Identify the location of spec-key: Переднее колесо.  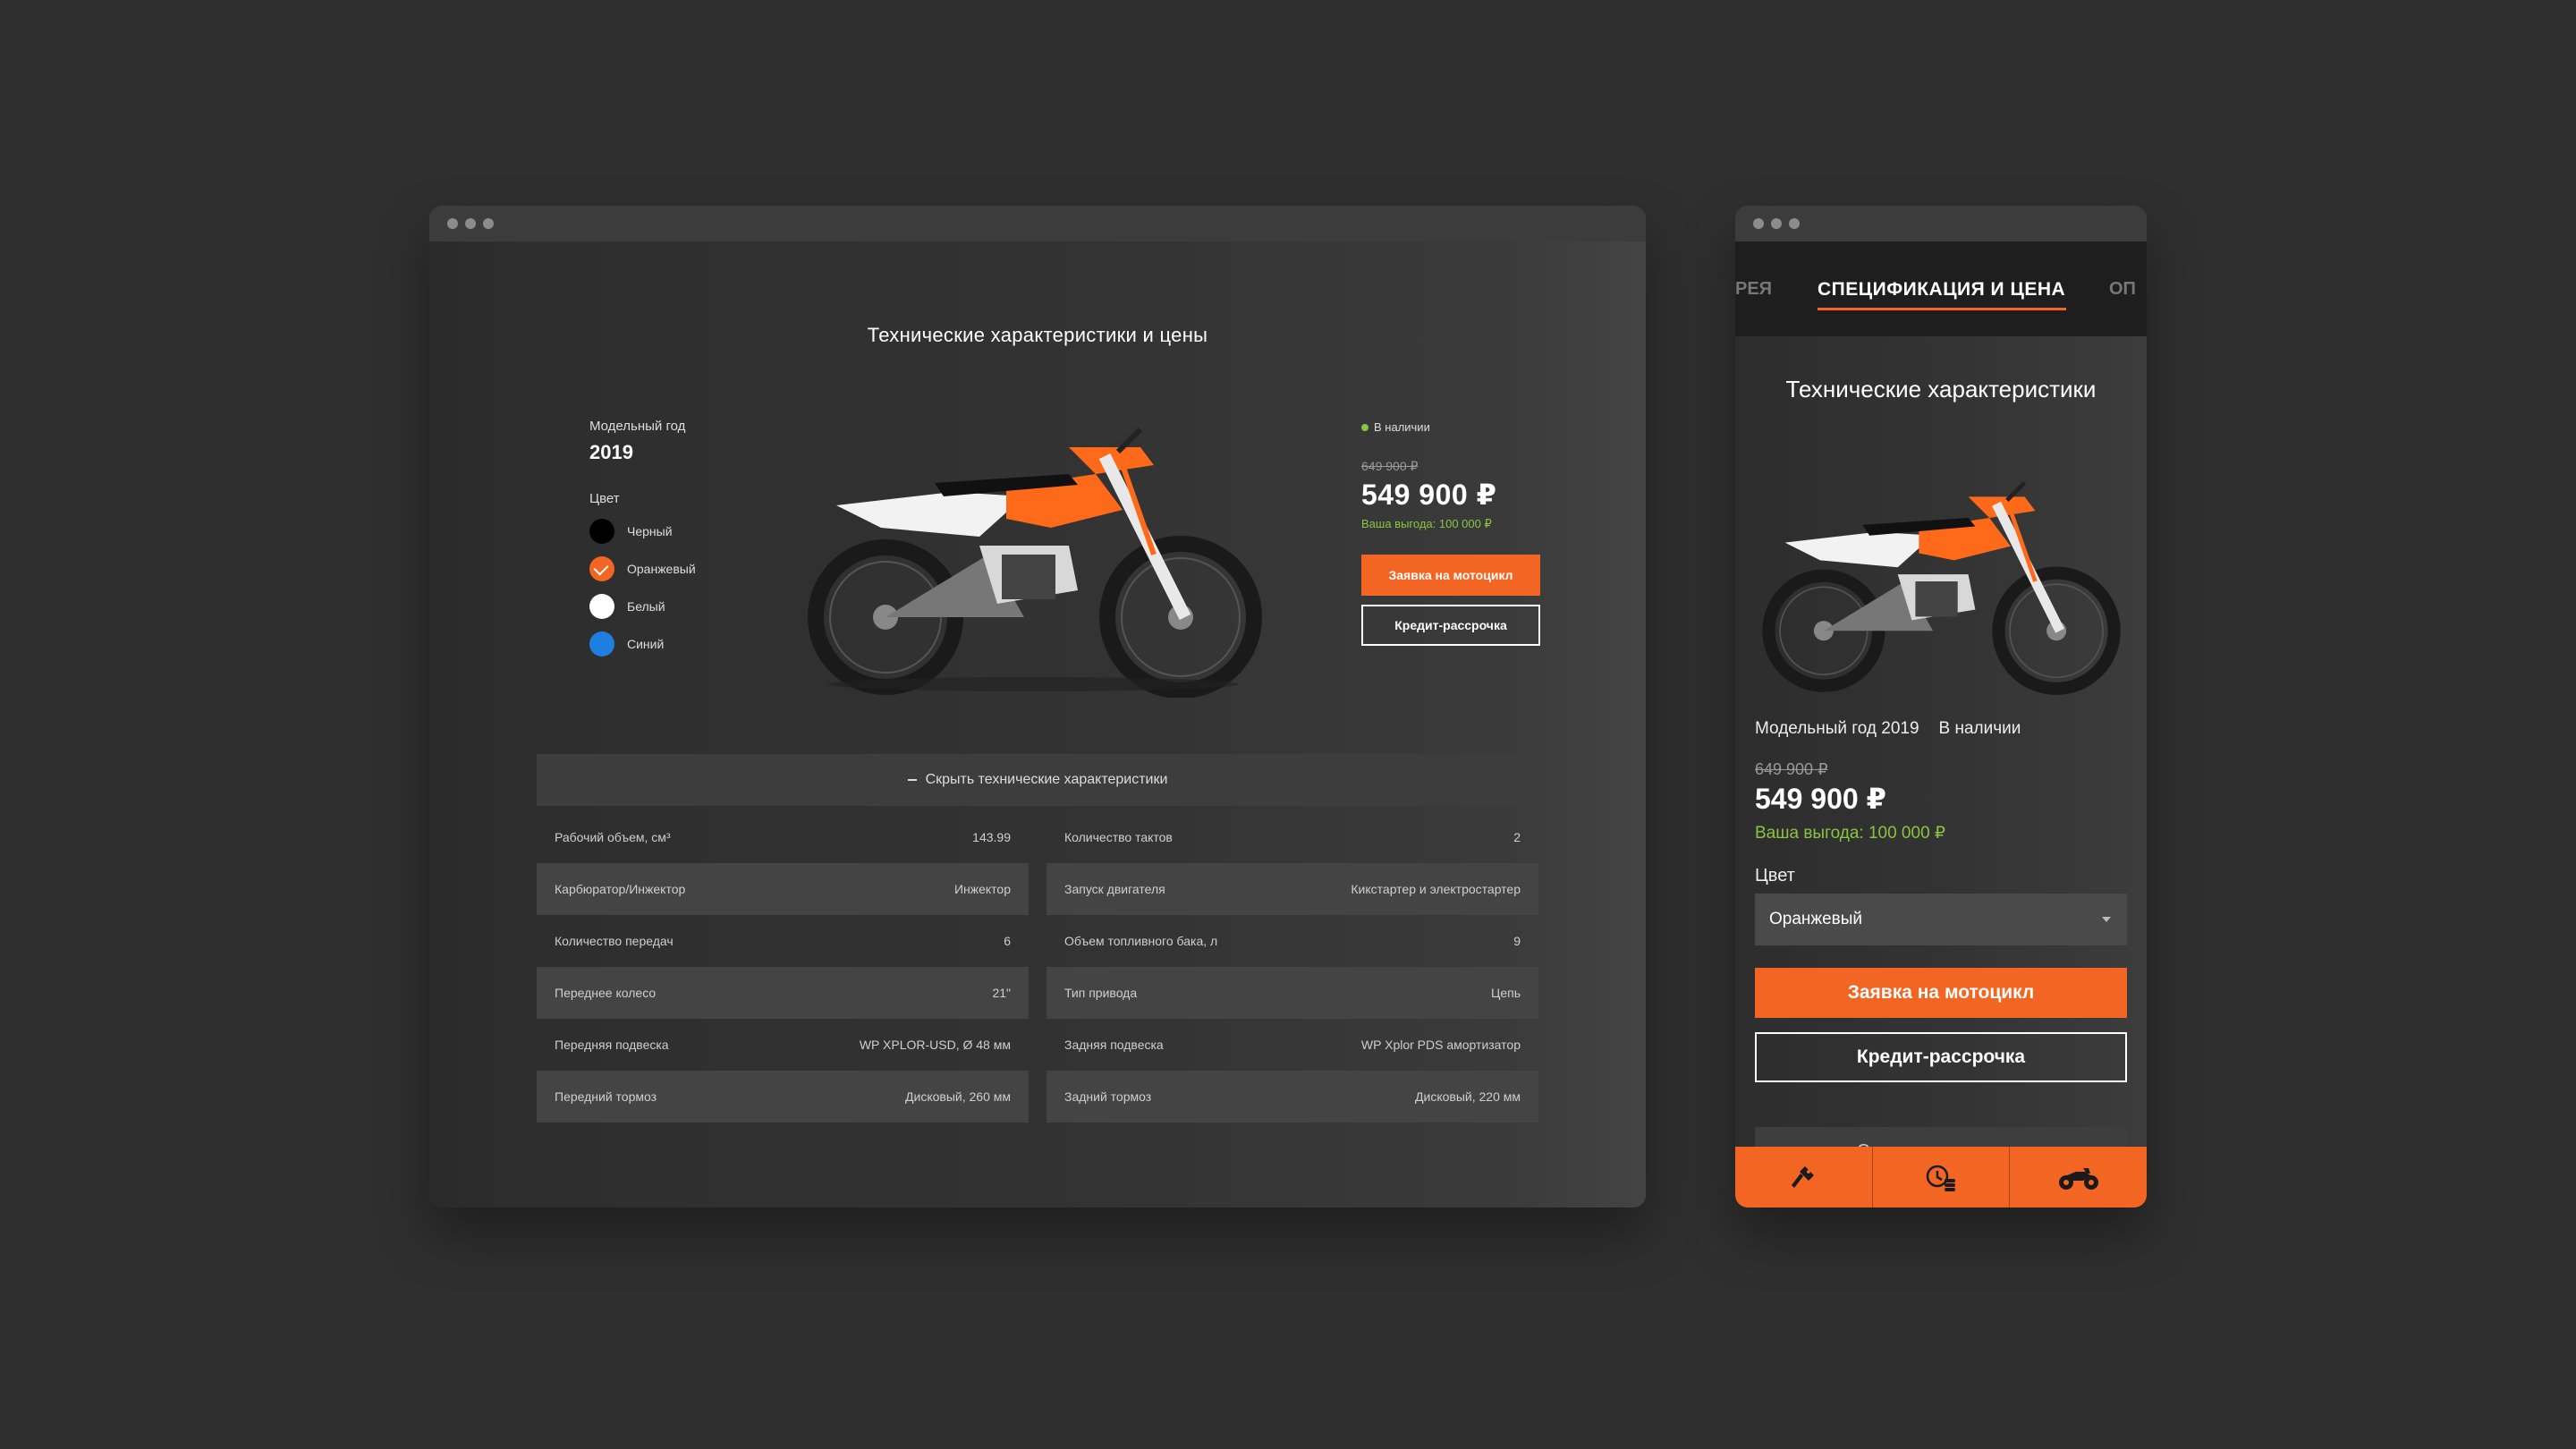
(606, 993).